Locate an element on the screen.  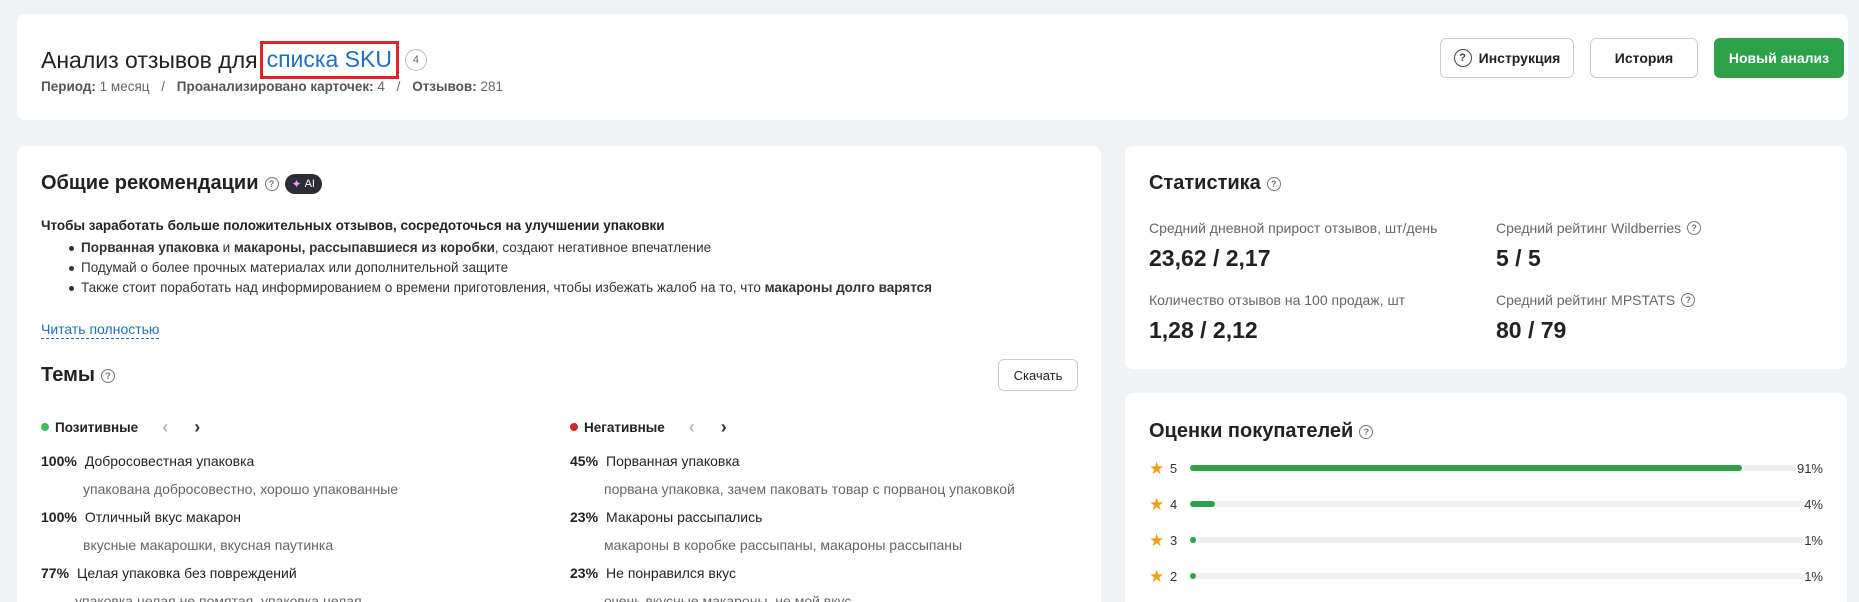
new-analysis-button-label: Новый анализ is located at coordinates (1779, 58).